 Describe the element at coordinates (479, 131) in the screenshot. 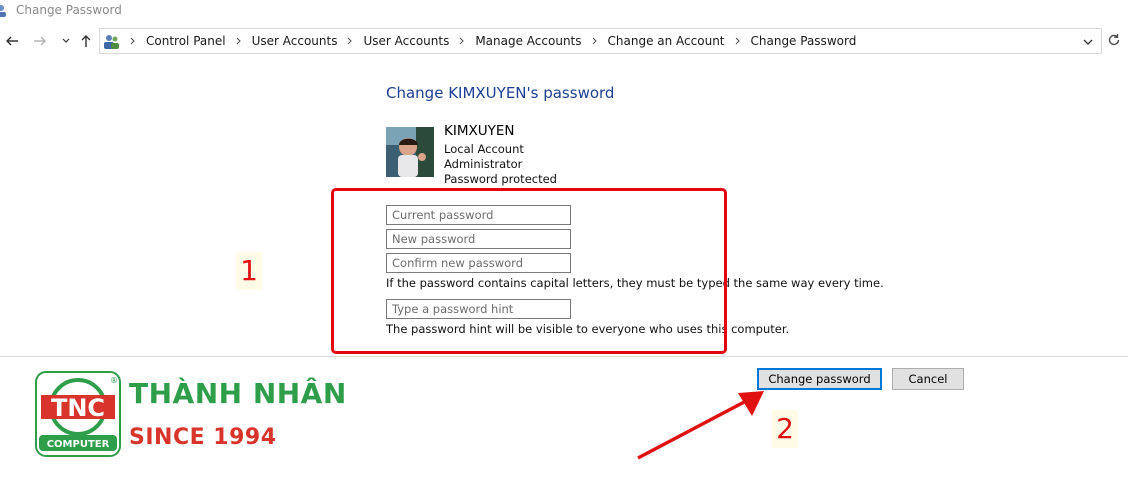

I see `user-name: KIMXUYEN` at that location.